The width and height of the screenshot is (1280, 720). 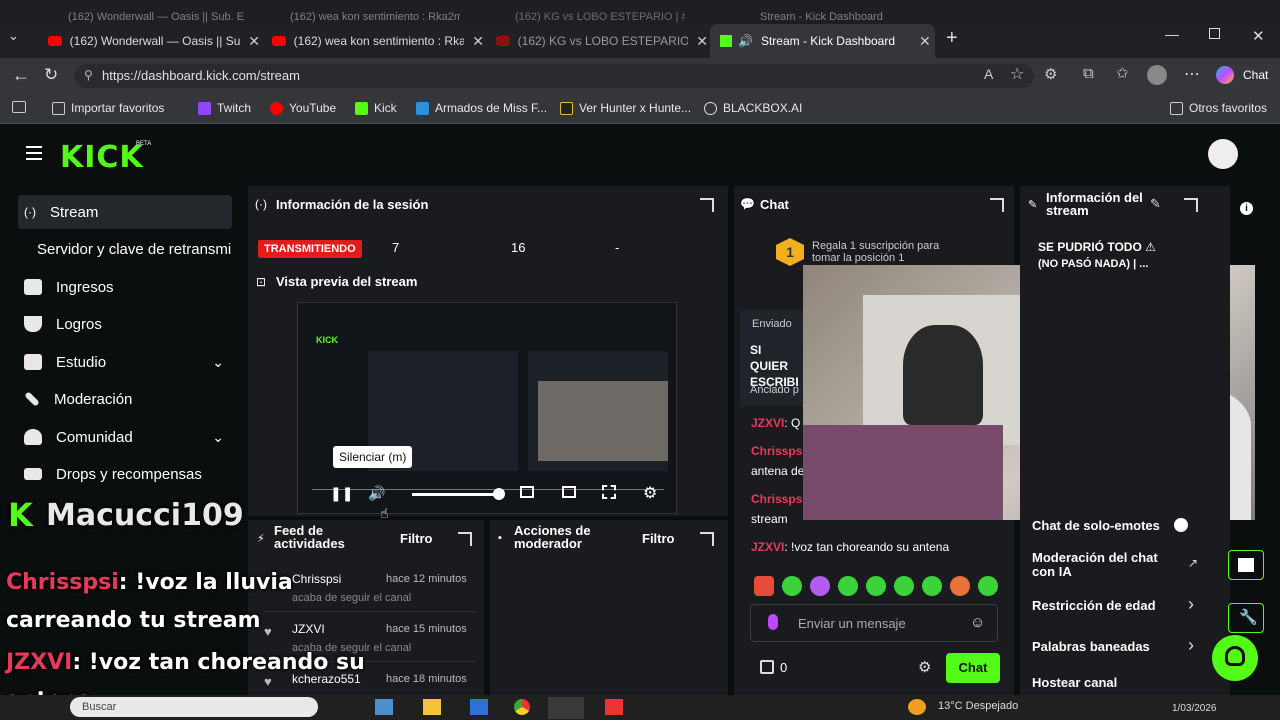 What do you see at coordinates (978, 706) in the screenshot?
I see `taskbar-weather: 13°C Despejado` at bounding box center [978, 706].